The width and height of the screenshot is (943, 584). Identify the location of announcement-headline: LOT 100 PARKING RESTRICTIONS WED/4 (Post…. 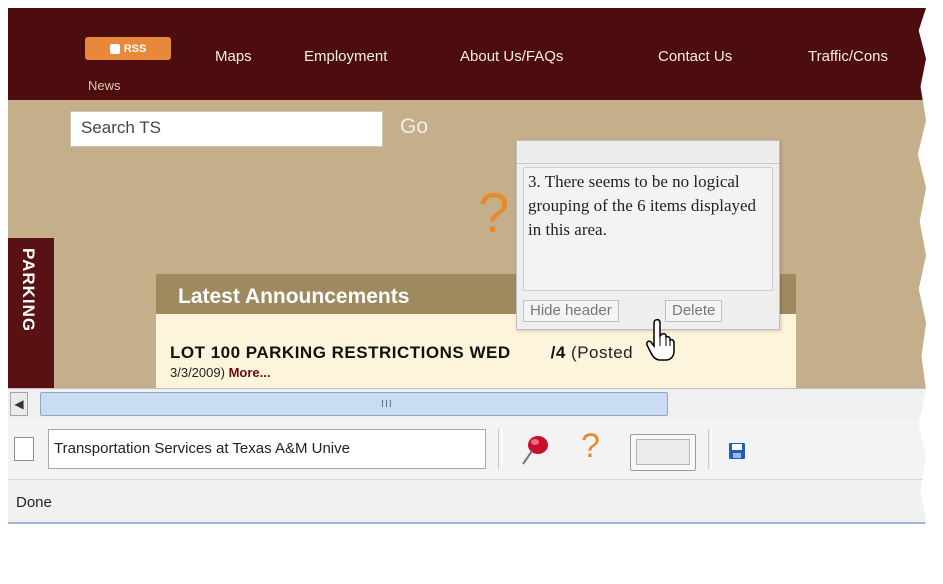
(401, 353).